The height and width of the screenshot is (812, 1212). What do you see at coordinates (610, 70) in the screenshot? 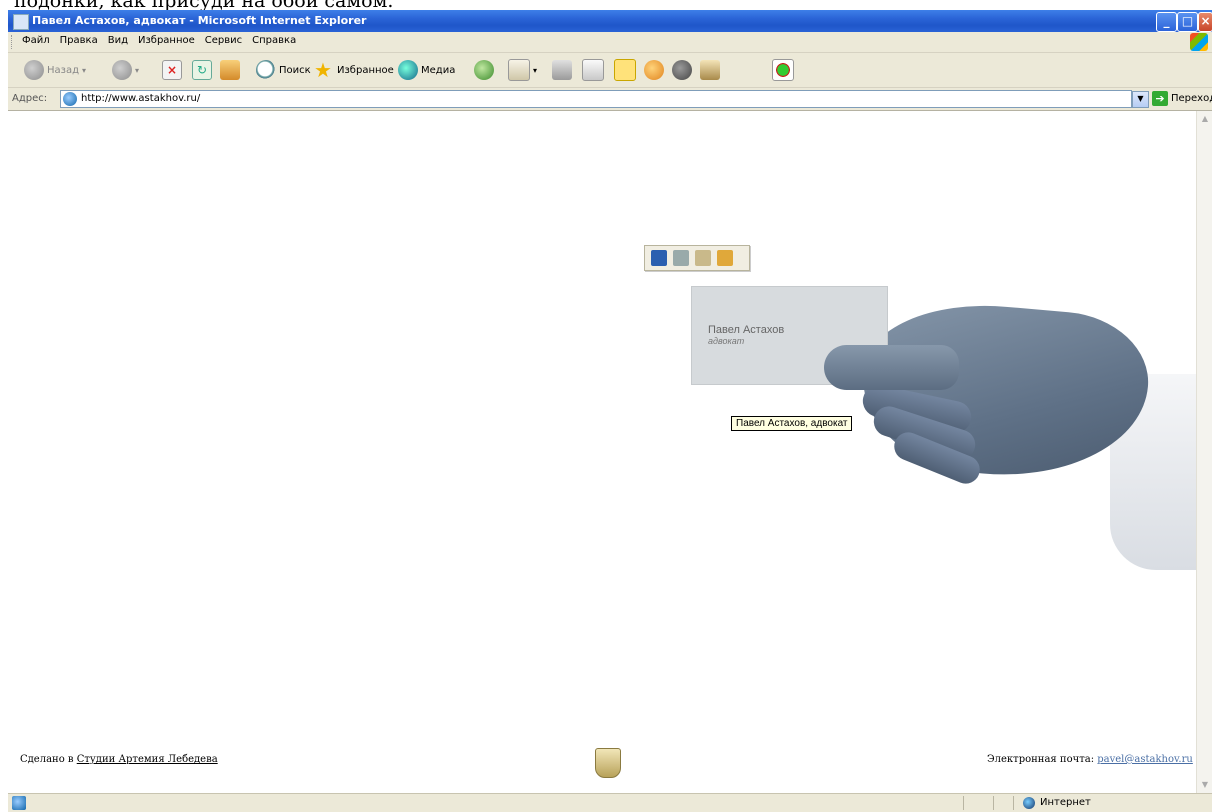
I see `standard-toolbar: Назад ▾ ▾ × ↻ Поиск ★ Избранное Медиа ▾` at bounding box center [610, 70].